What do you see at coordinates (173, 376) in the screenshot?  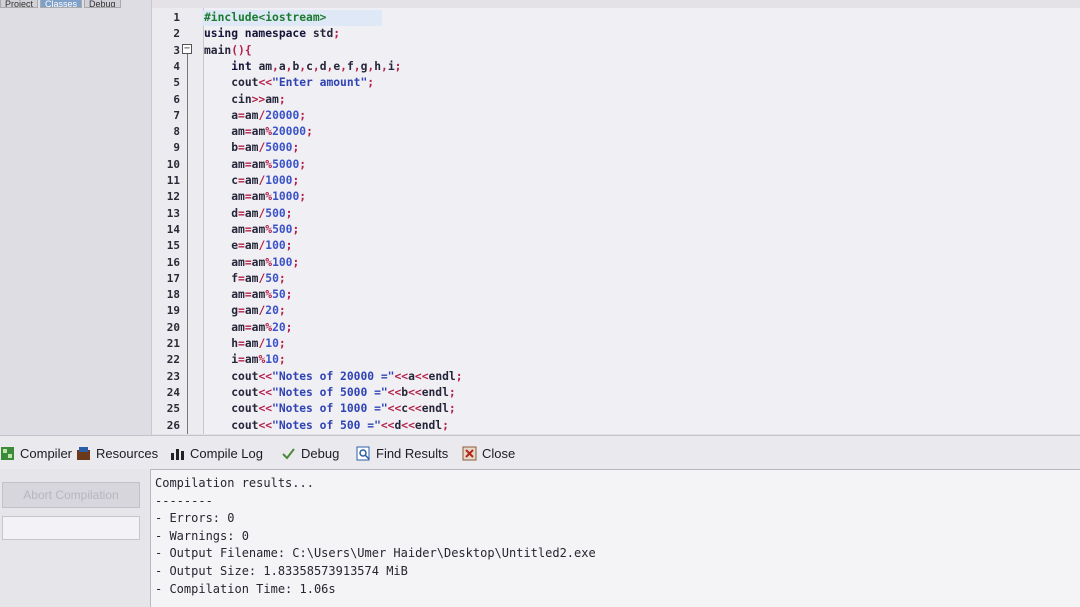 I see `line-number: 23` at bounding box center [173, 376].